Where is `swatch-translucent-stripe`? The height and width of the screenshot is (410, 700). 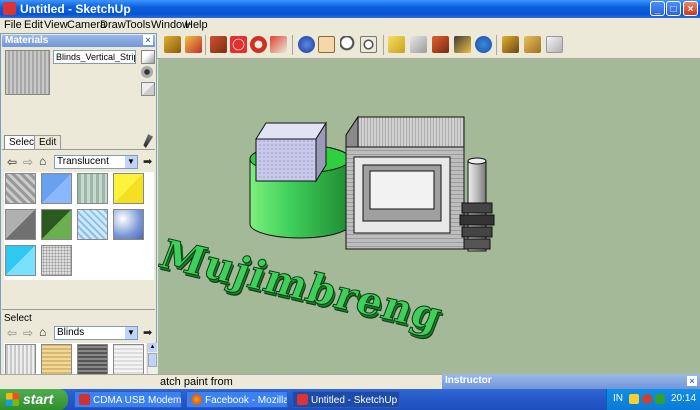
swatch-translucent-stripe is located at coordinates (92, 188).